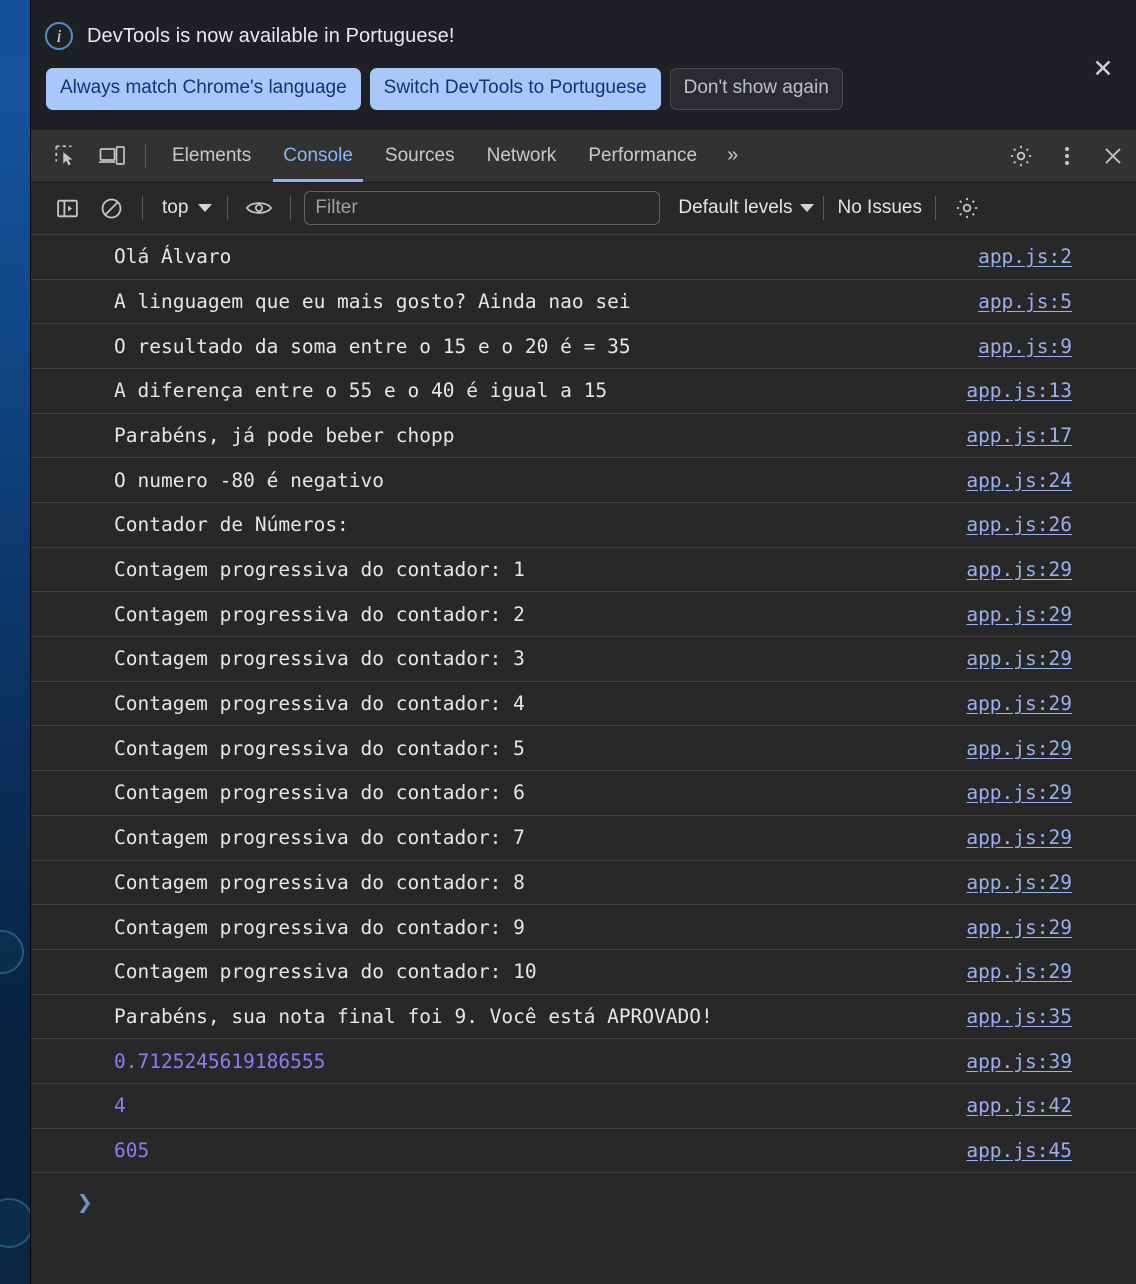 This screenshot has height=1284, width=1136. Describe the element at coordinates (583, 525) in the screenshot. I see `console-message-row: Contador de Números: app.js:26` at that location.